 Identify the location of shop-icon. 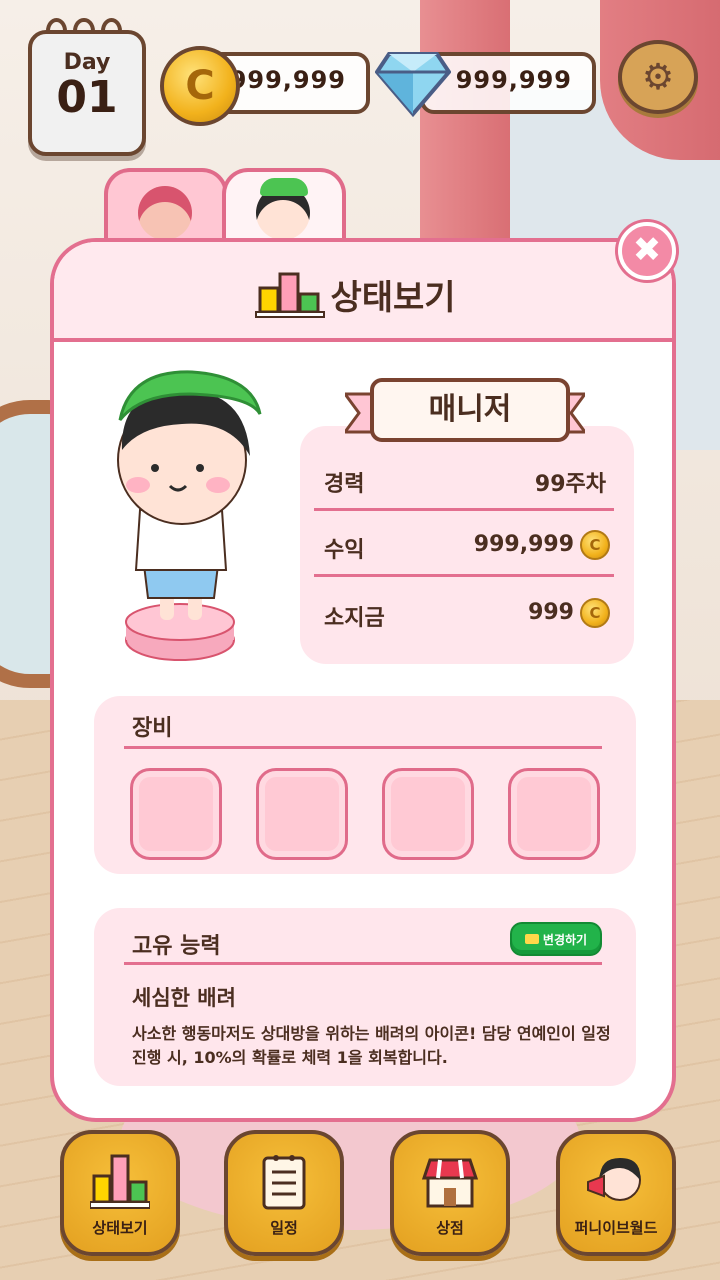
(450, 1183).